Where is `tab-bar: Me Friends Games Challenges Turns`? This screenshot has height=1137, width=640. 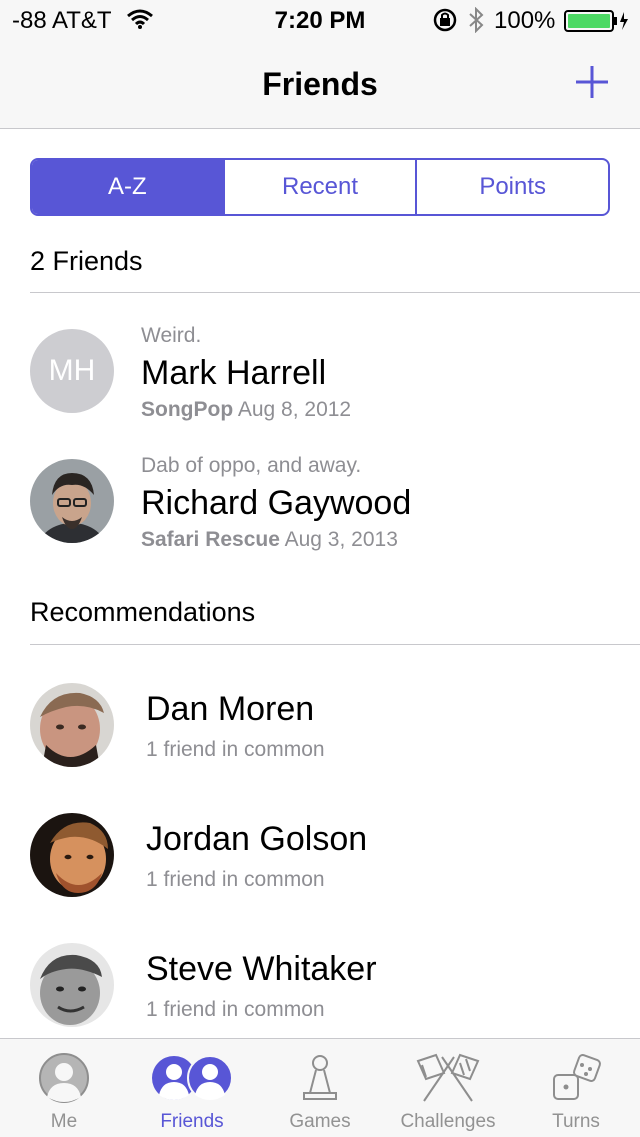 tab-bar: Me Friends Games Challenges Turns is located at coordinates (320, 1087).